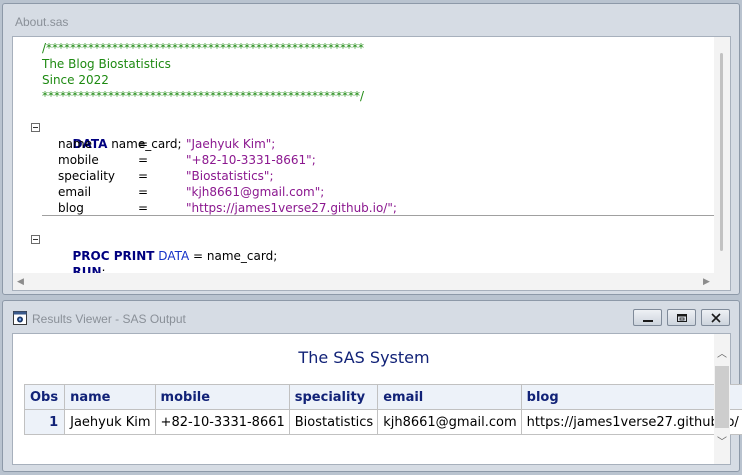  Describe the element at coordinates (160, 247) in the screenshot. I see `proc-statement-line: PROC PRINT DATA = name_card;` at that location.